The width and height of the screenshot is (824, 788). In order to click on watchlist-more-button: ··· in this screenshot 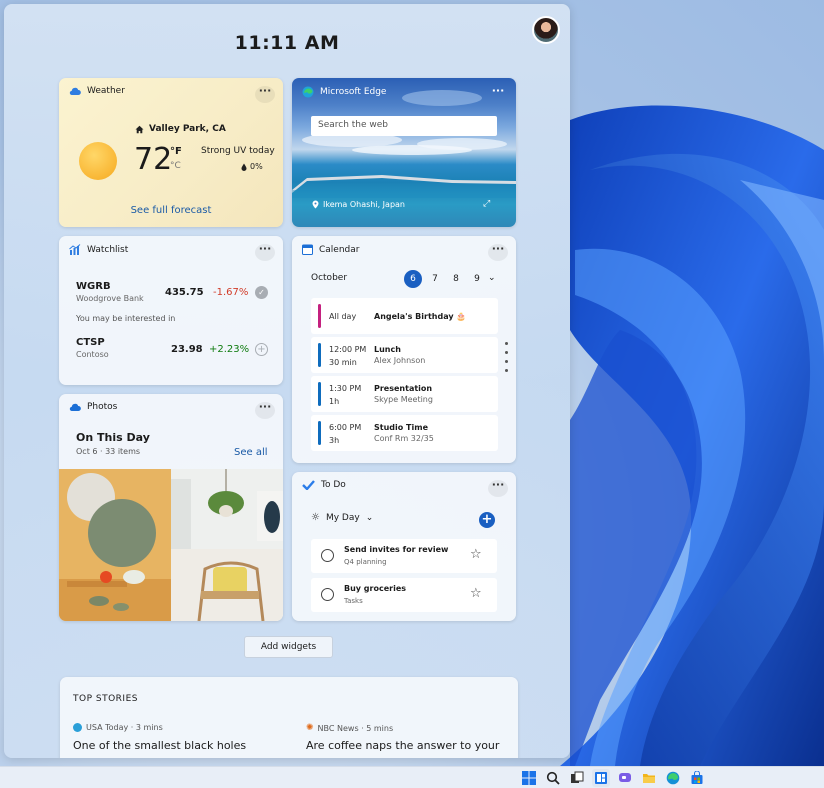, I will do `click(265, 252)`.